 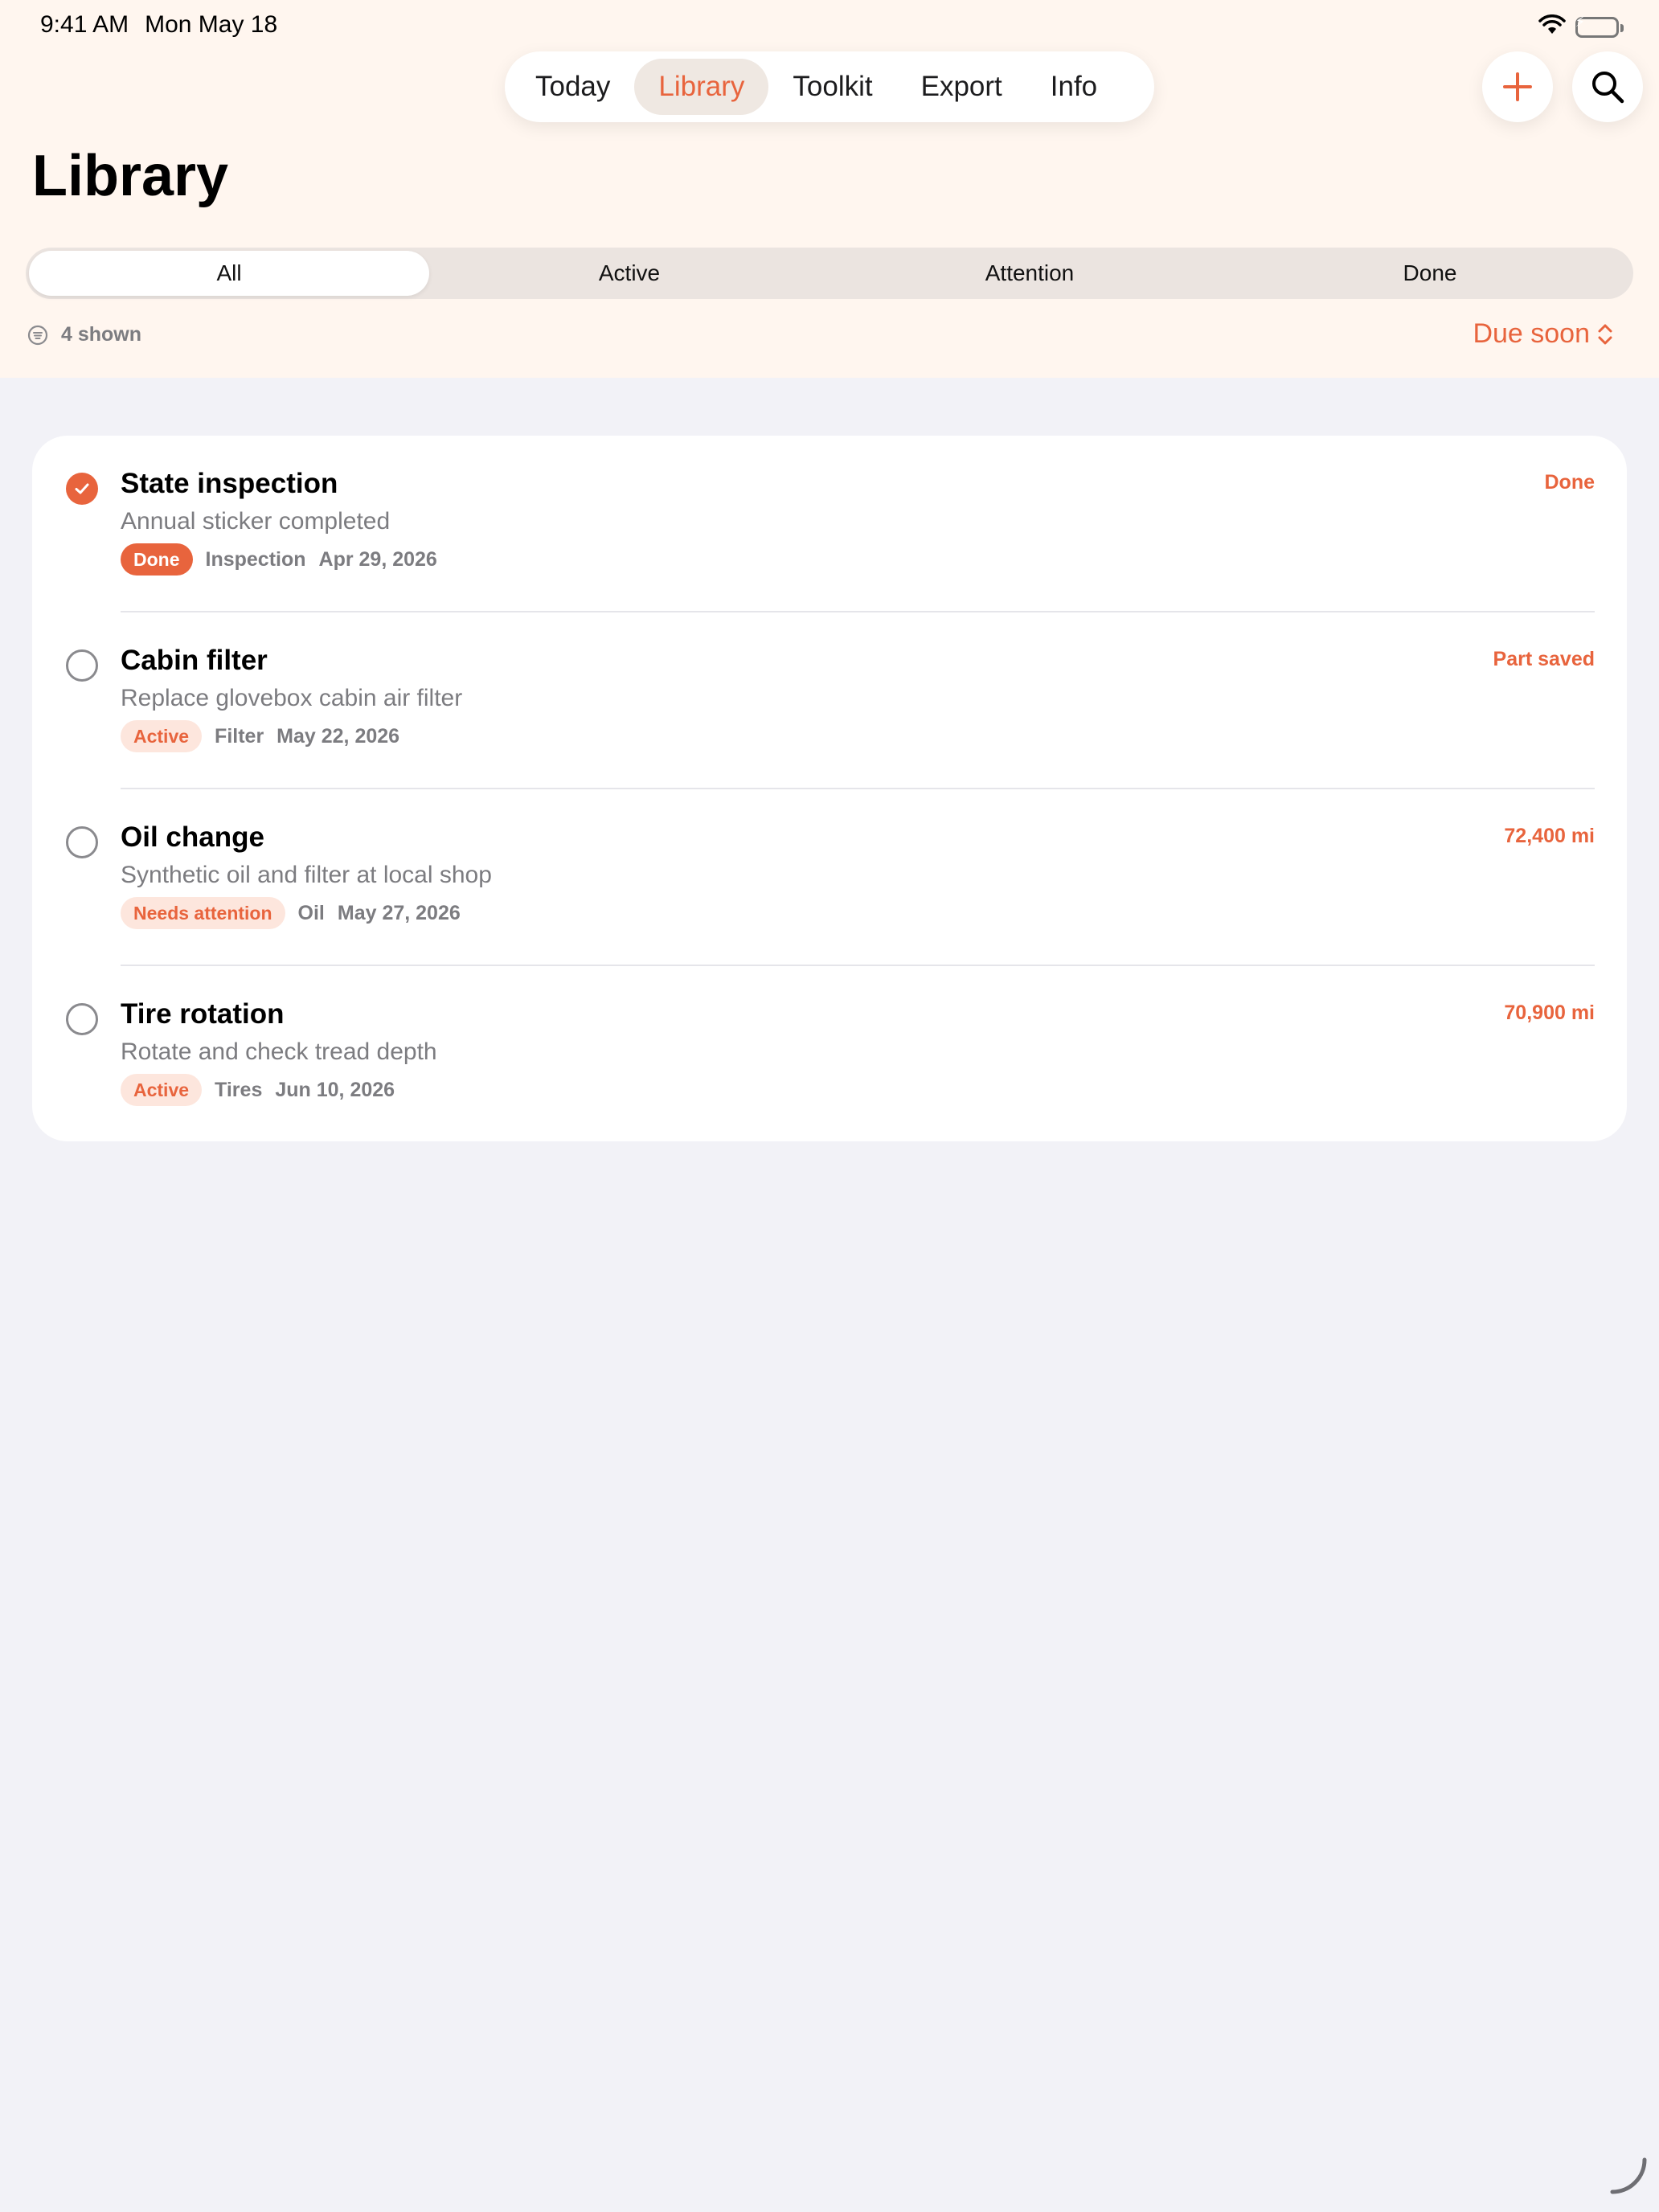 I want to click on item-right-label: Done, so click(x=1570, y=482).